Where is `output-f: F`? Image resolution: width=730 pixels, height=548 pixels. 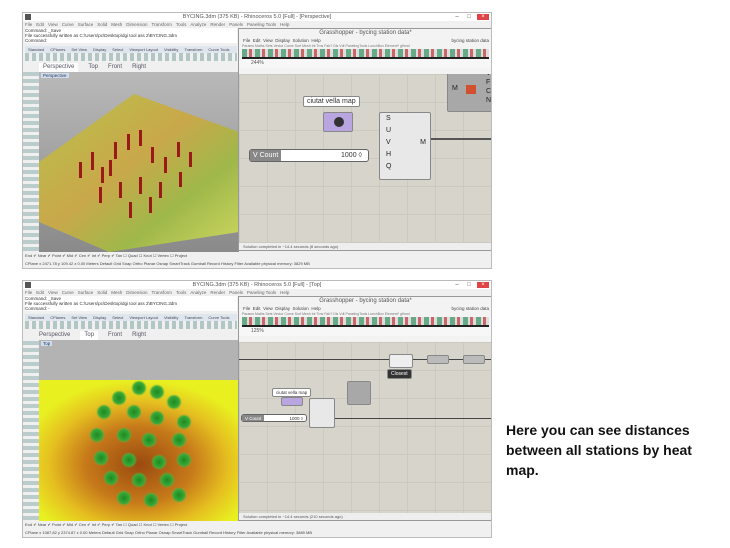
output-f: F is located at coordinates (488, 82).